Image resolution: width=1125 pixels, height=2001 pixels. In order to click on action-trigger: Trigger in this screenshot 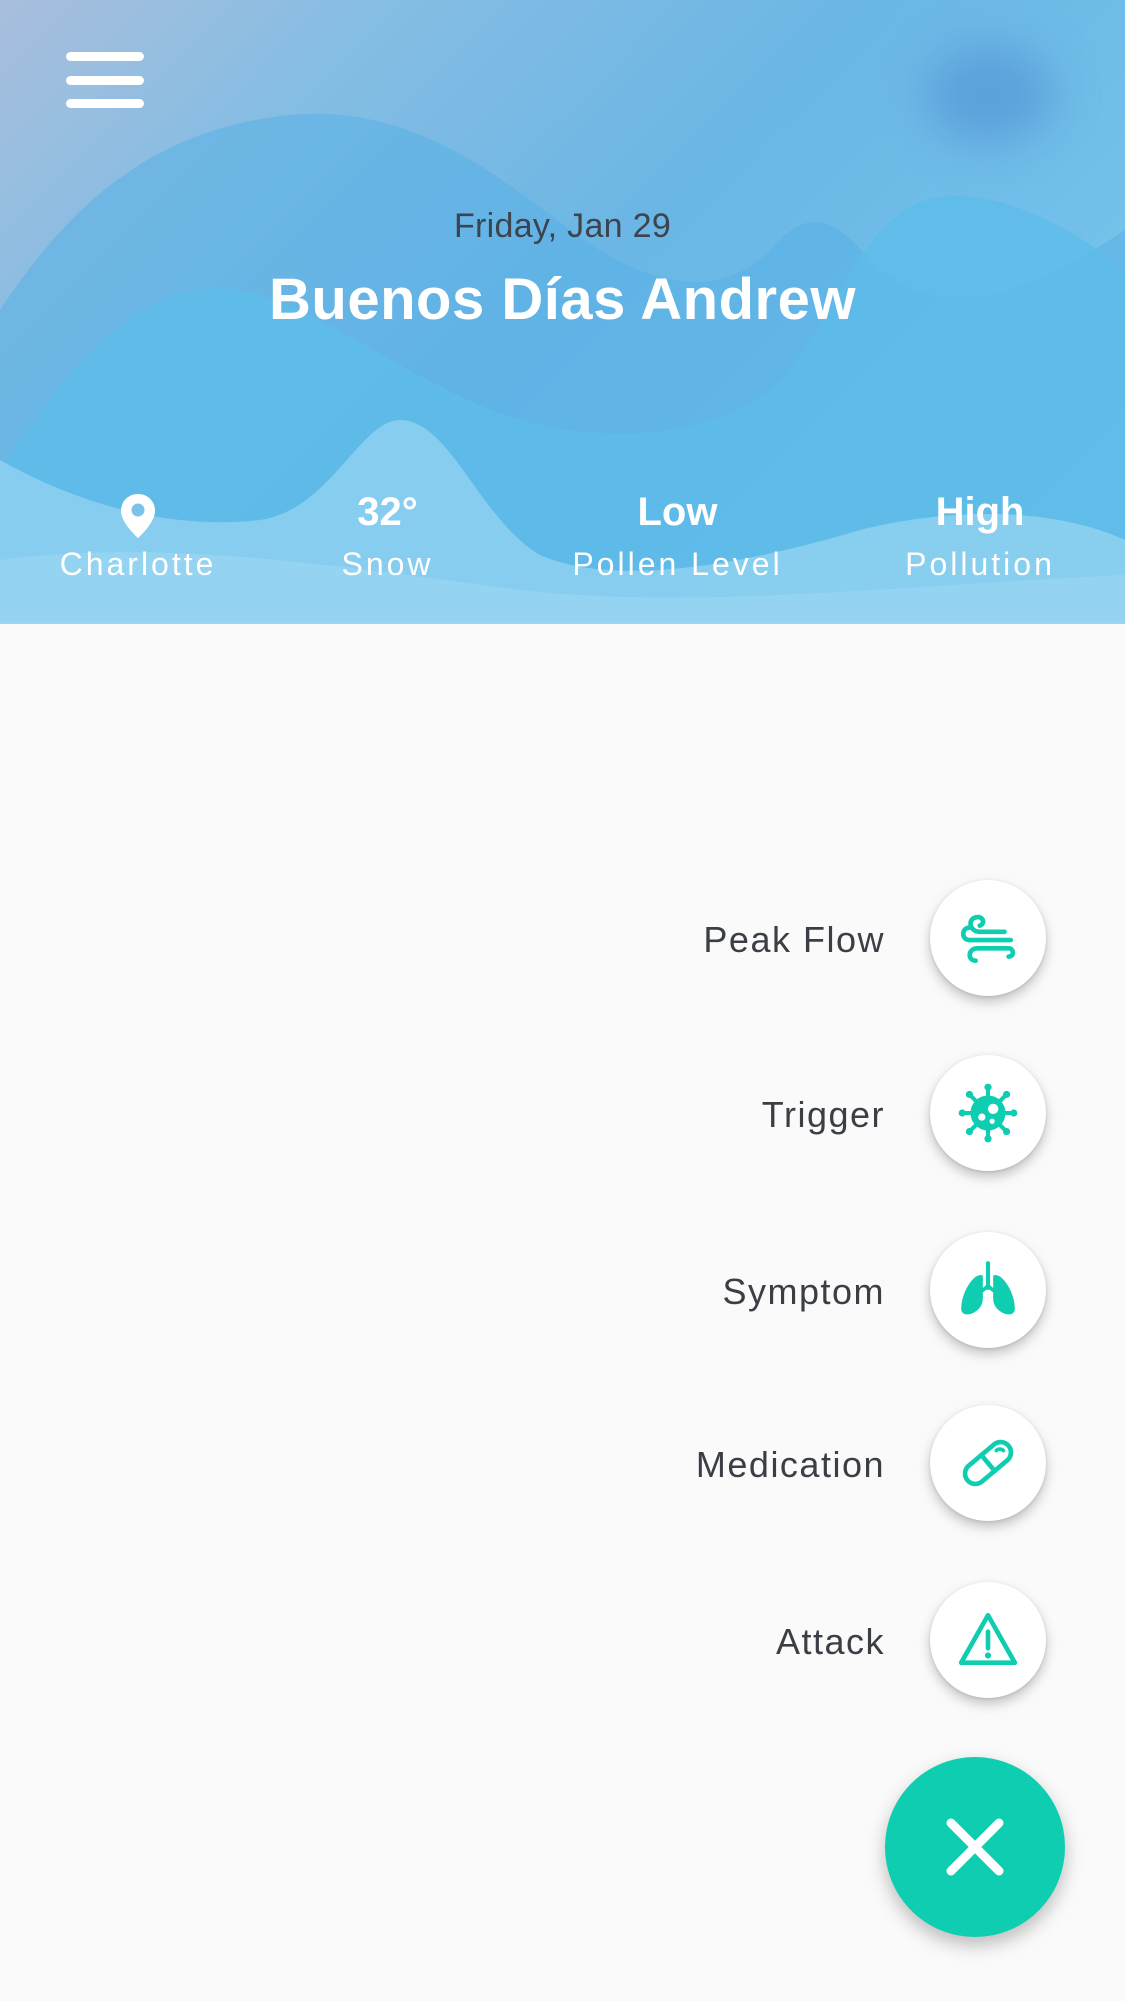, I will do `click(562, 1115)`.